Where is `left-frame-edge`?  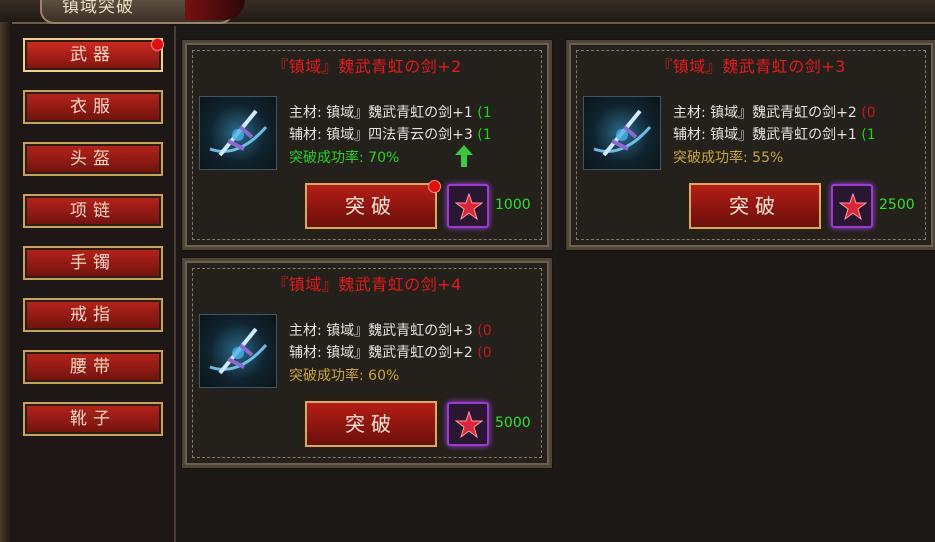
left-frame-edge is located at coordinates (6, 282).